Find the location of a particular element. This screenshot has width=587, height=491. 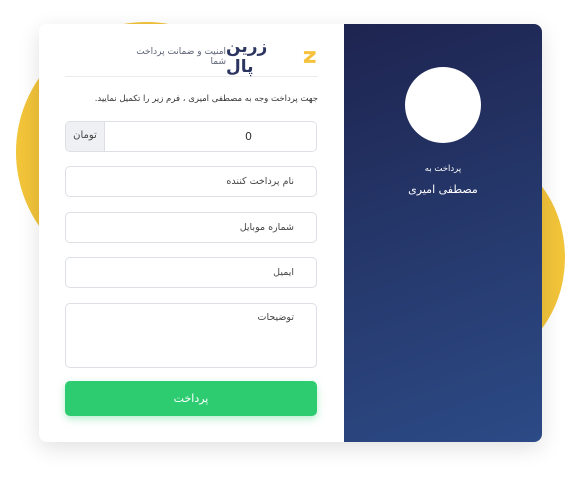

pay-to-label: پرداخت به is located at coordinates (443, 169).